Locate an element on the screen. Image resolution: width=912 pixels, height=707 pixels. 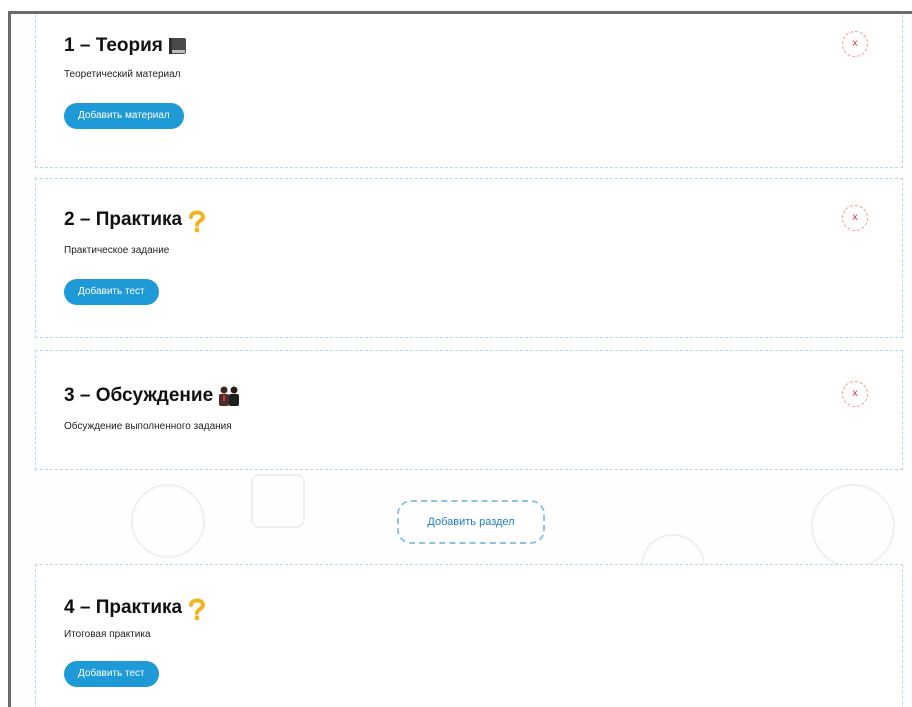
section-title: 1 – Теория is located at coordinates (126, 46).